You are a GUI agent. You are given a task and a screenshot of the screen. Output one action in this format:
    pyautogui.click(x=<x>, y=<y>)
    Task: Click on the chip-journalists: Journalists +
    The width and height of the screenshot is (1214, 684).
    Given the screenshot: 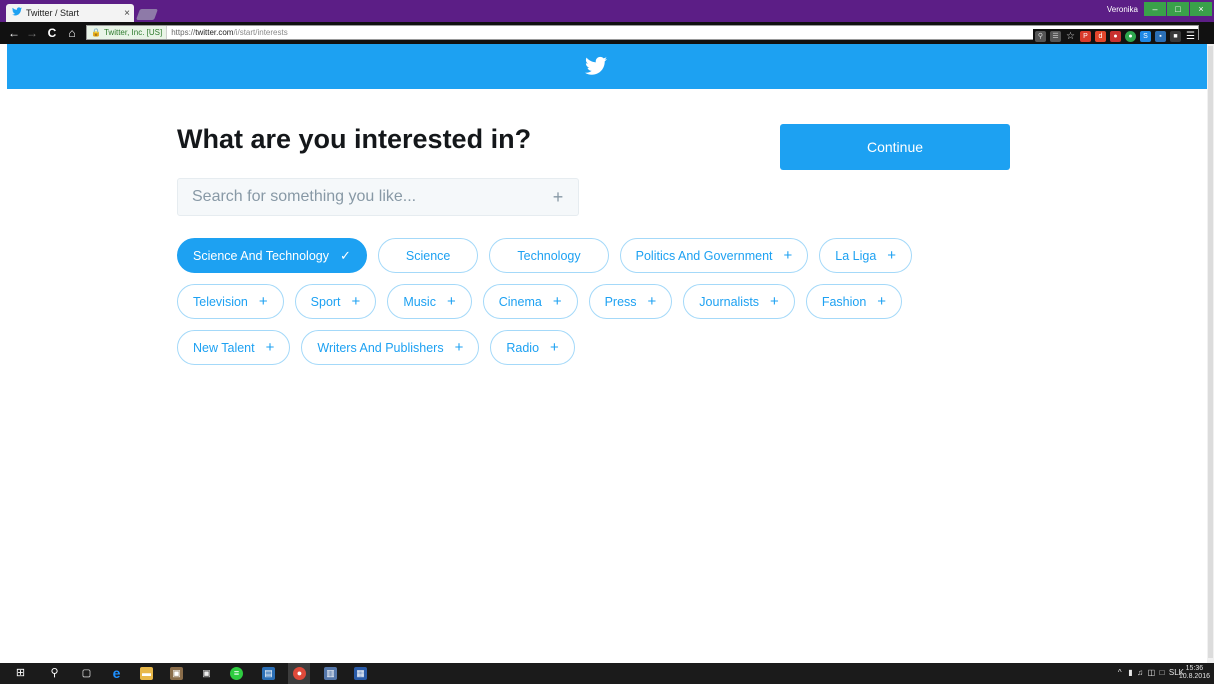 What is the action you would take?
    pyautogui.click(x=739, y=301)
    